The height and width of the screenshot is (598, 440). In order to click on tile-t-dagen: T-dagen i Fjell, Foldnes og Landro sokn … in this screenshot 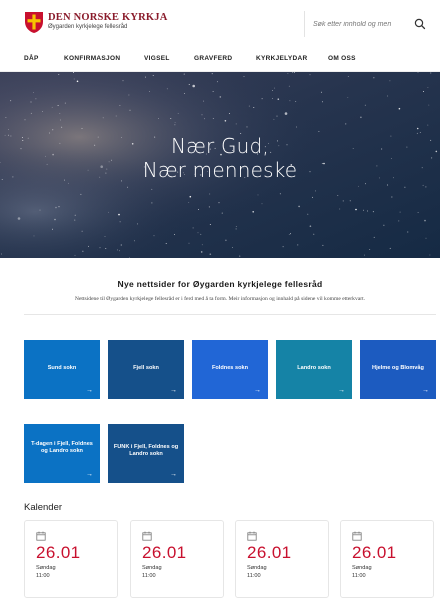, I will do `click(62, 453)`.